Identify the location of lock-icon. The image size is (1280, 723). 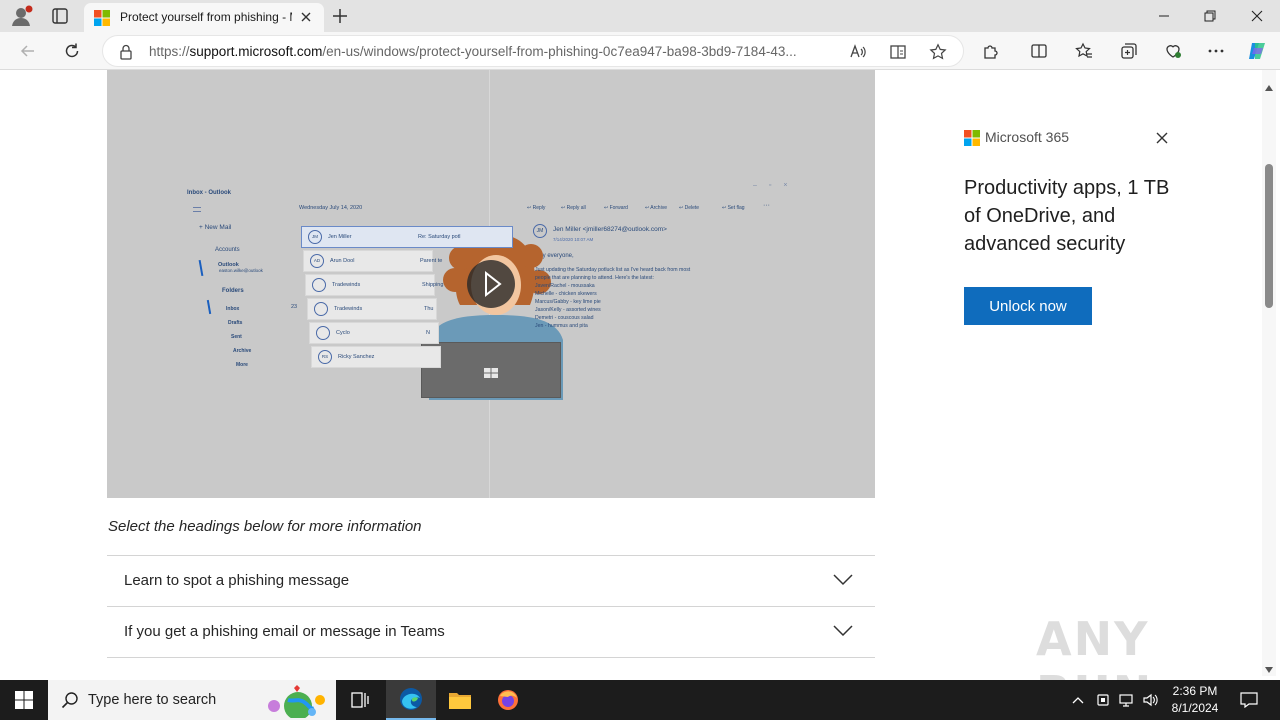
(126, 52).